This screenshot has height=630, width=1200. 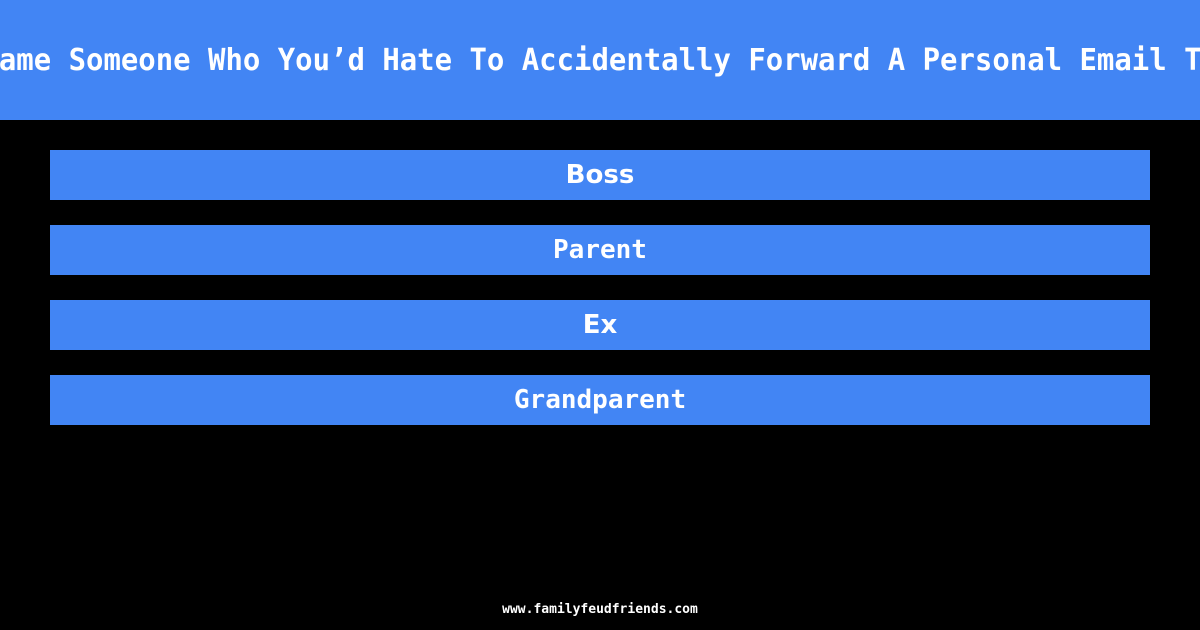 I want to click on answer-row: Ex, so click(x=600, y=325).